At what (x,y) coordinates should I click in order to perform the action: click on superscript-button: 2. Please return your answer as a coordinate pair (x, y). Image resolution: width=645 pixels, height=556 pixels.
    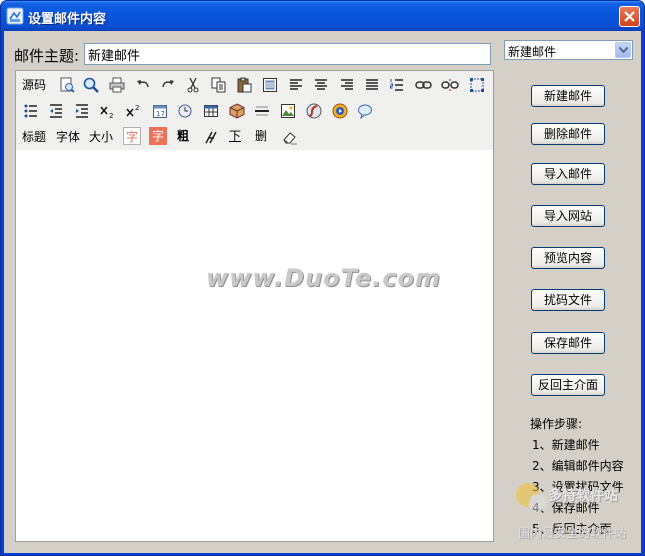
    Looking at the image, I should click on (132, 110).